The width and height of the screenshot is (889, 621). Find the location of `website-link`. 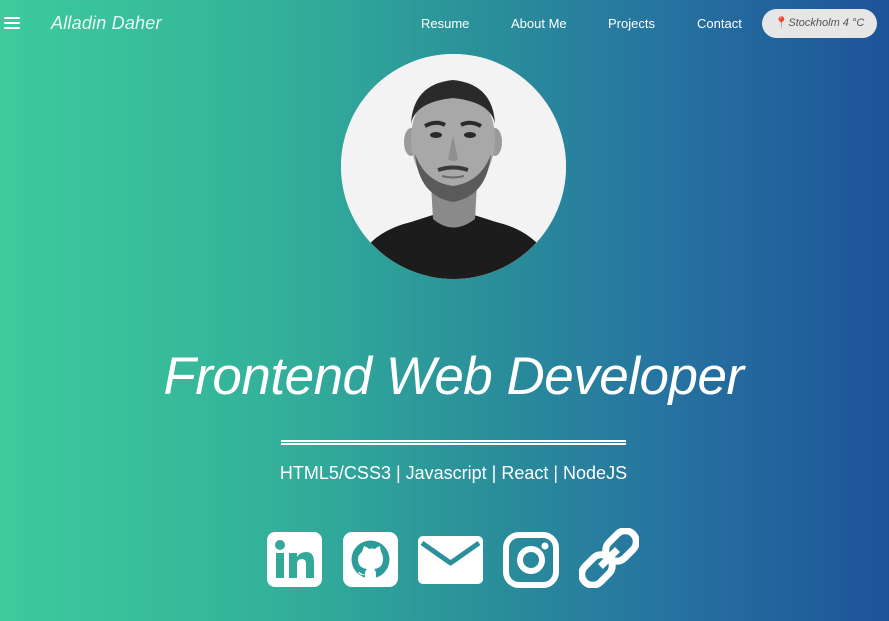

website-link is located at coordinates (609, 558).